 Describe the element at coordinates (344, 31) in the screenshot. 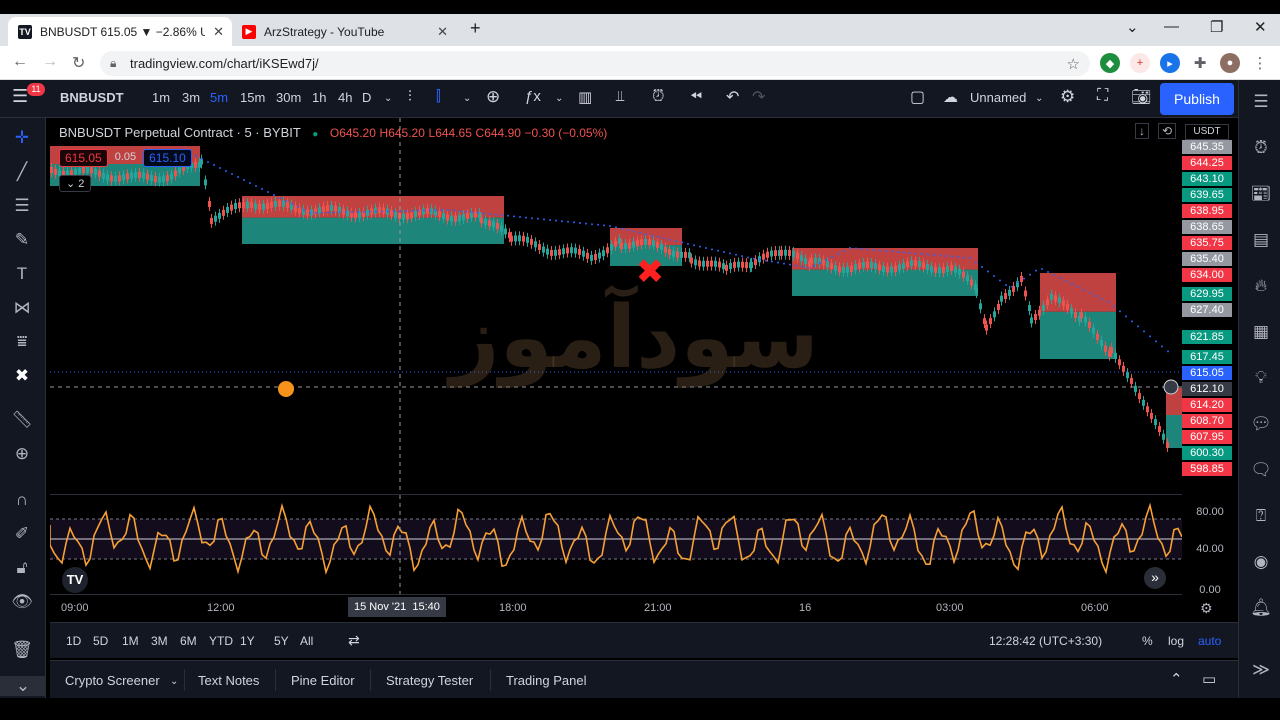

I see `browser-tab-youtube: ▶ ArzStrategy - YouTube ✕` at that location.